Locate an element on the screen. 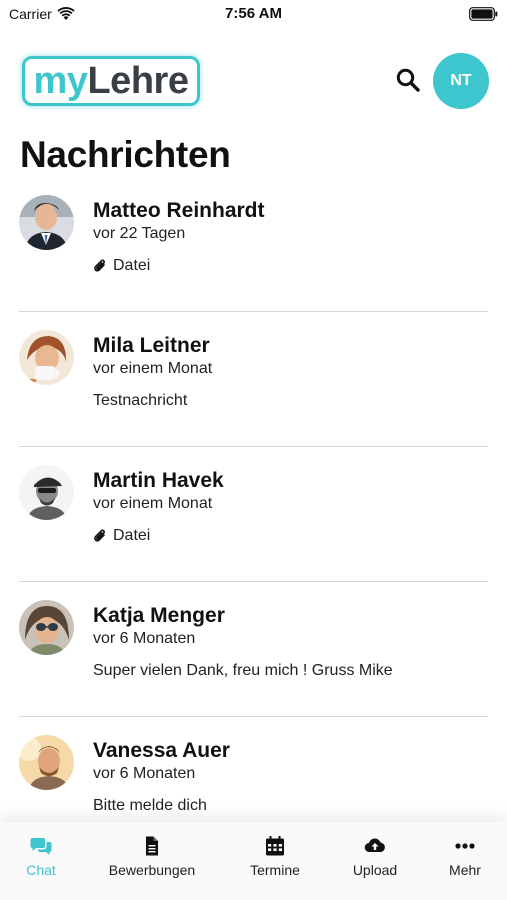 The height and width of the screenshot is (900, 507). tab-termine: Termine is located at coordinates (275, 857).